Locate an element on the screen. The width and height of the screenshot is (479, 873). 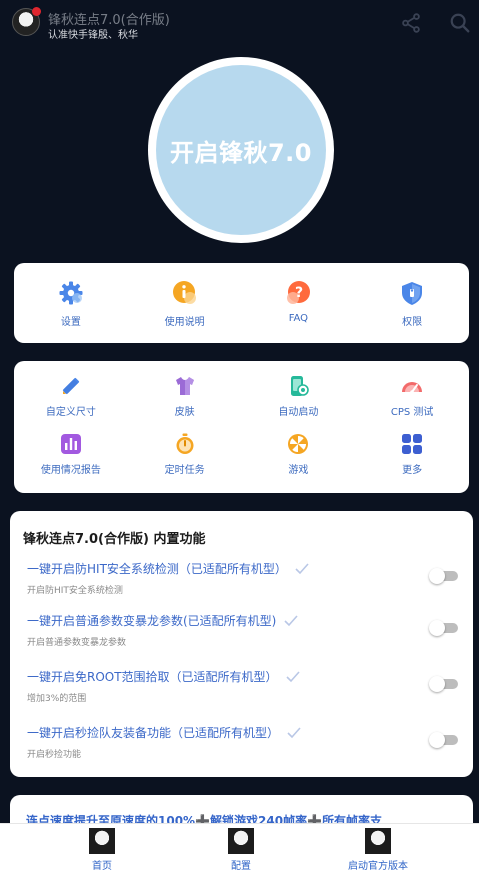
tool-skin: 皮肤 is located at coordinates (185, 390).